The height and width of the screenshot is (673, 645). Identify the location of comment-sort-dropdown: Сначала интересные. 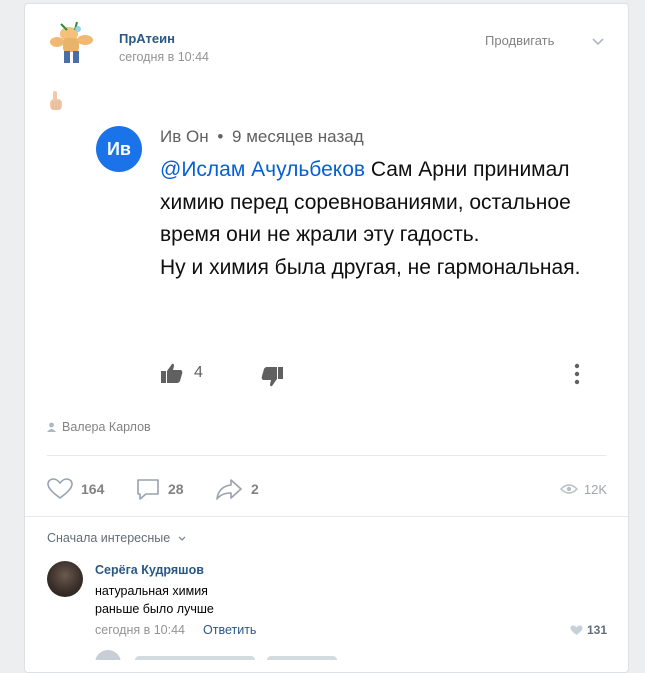
(116, 538).